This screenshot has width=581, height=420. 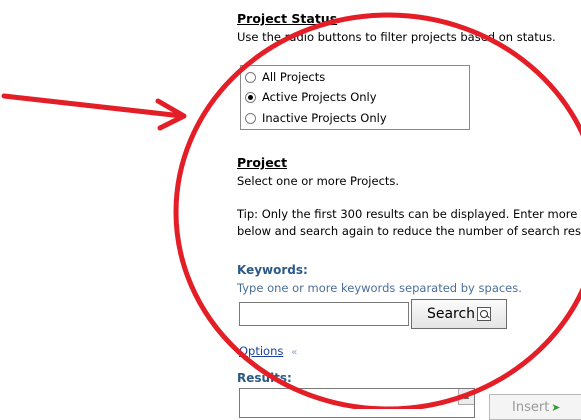 What do you see at coordinates (318, 181) in the screenshot?
I see `project-help: Select one or more Projects.` at bounding box center [318, 181].